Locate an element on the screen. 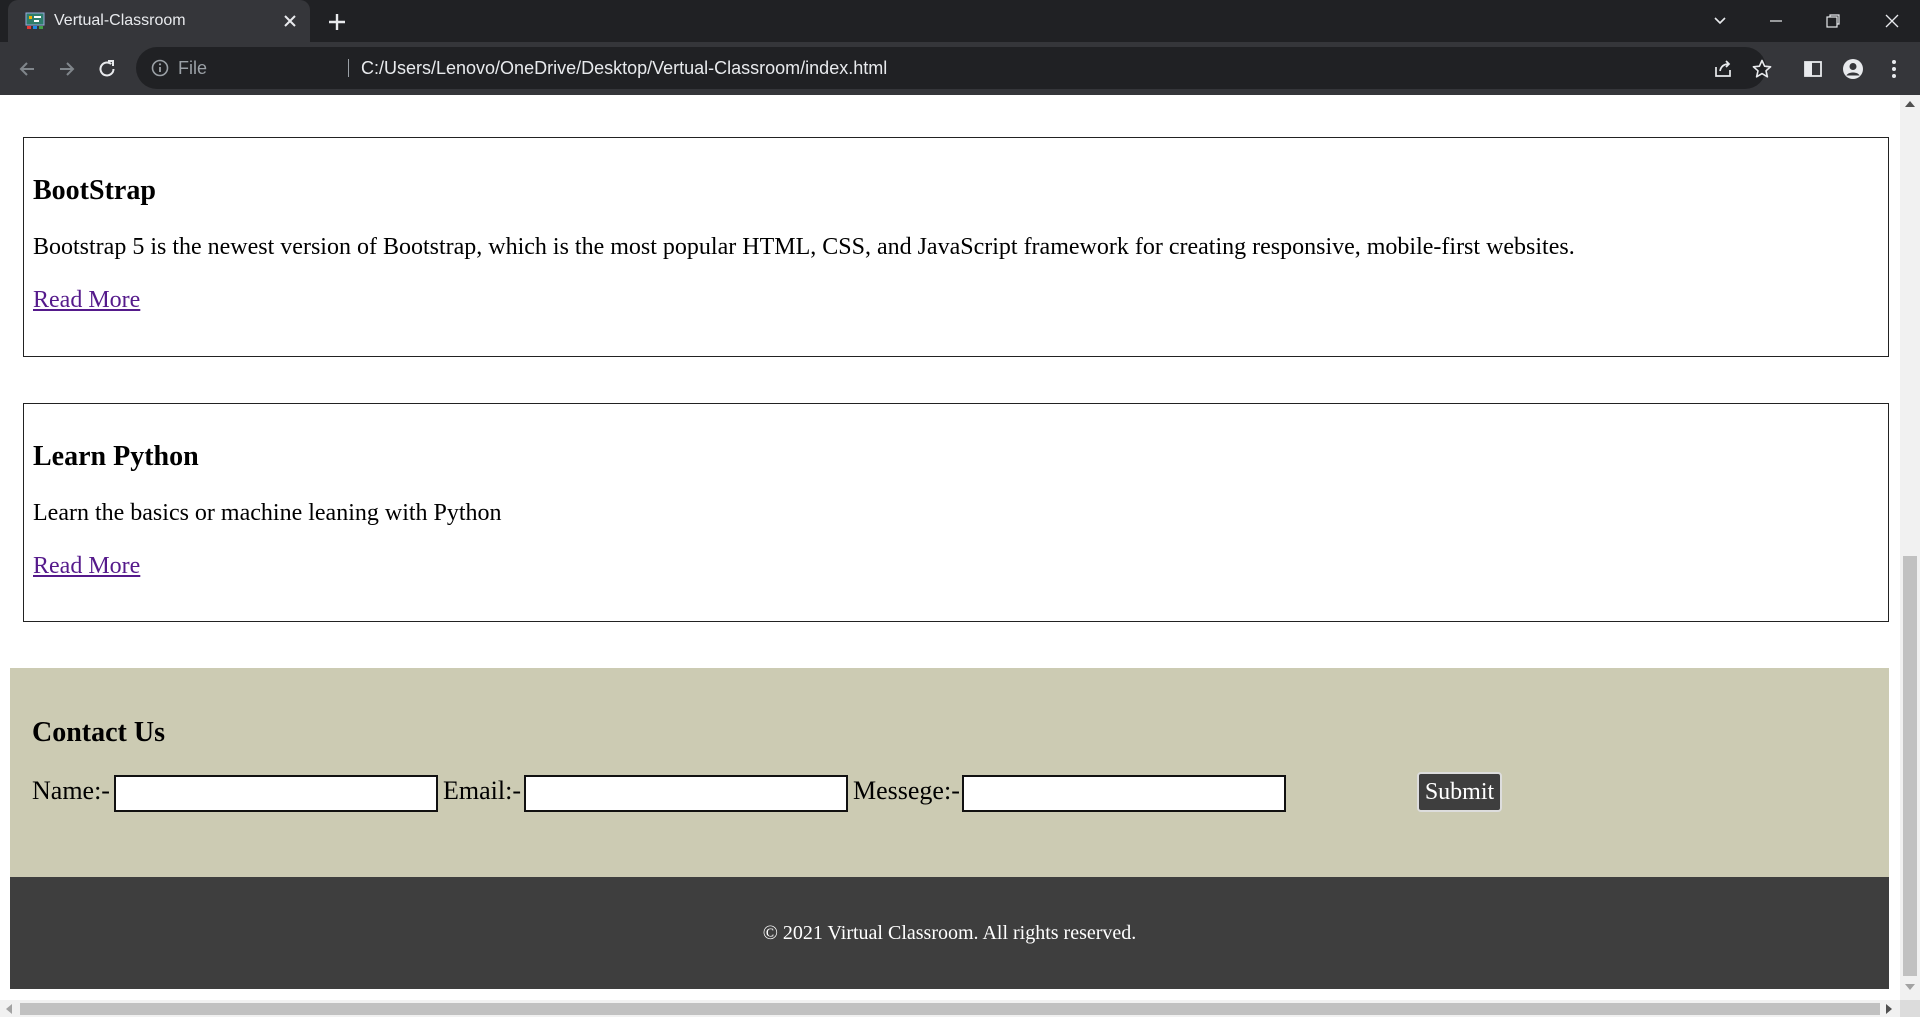 The image size is (1920, 1017). horizontal-scrollbar is located at coordinates (950, 1008).